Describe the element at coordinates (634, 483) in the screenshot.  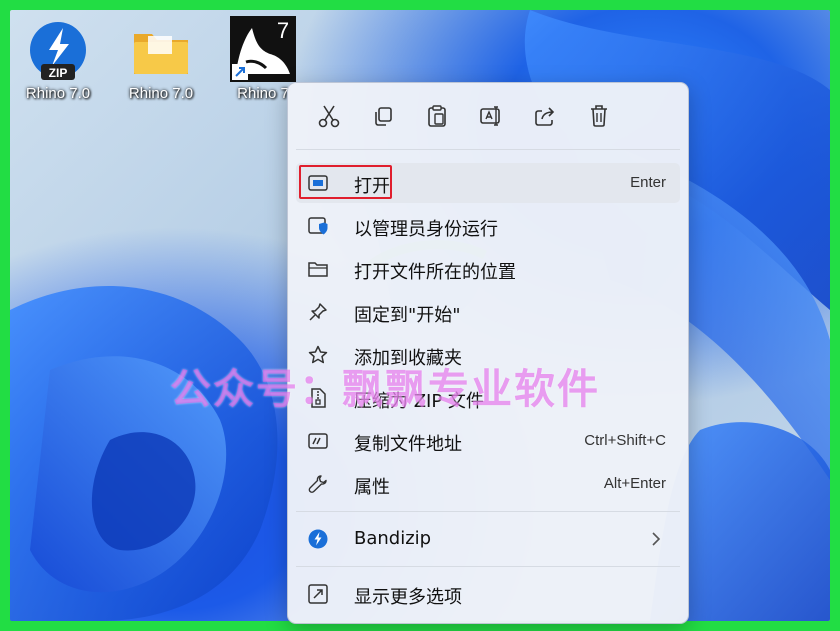
I see `menu-item-shortcut: Alt+Enter` at that location.